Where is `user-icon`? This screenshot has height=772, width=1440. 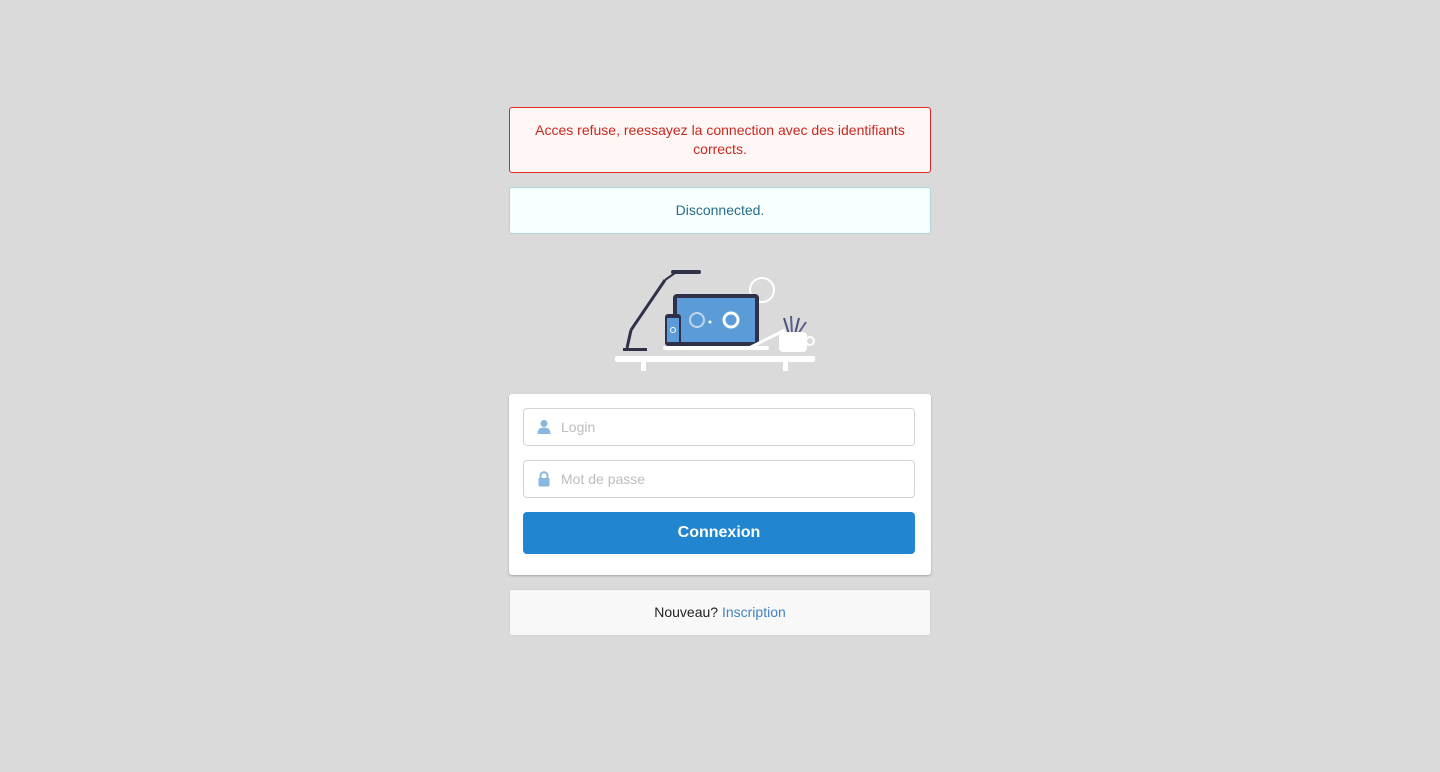 user-icon is located at coordinates (544, 427).